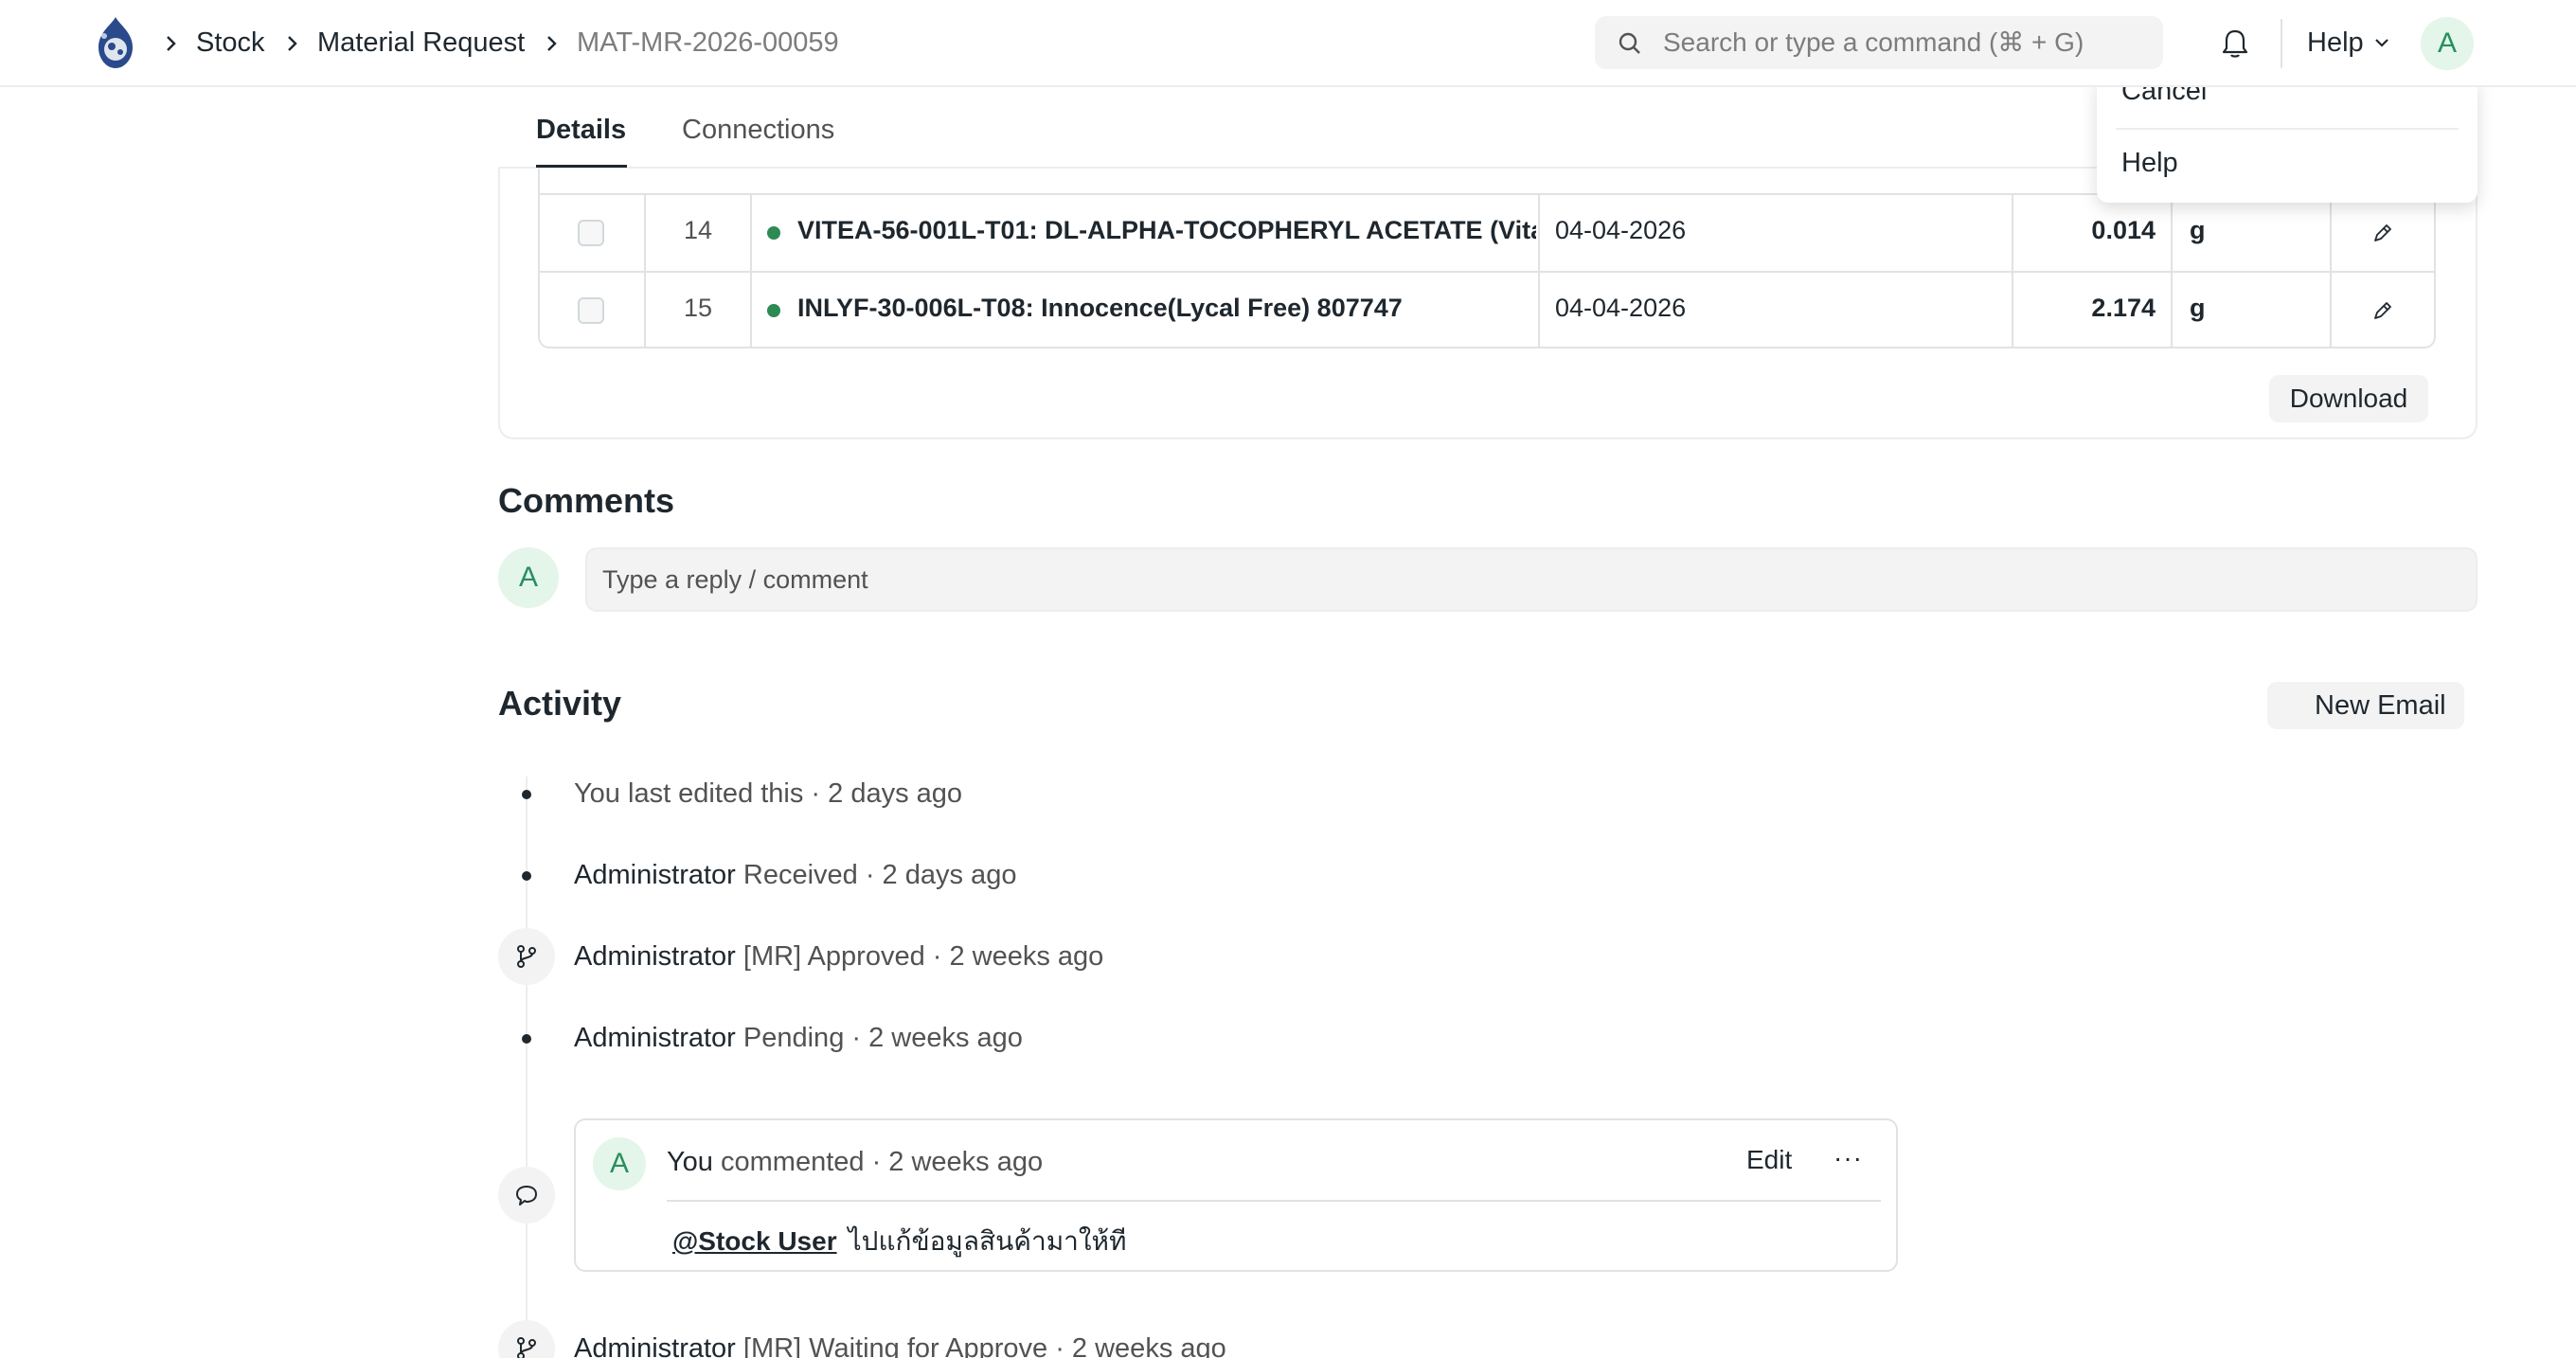 This screenshot has height=1358, width=2576. I want to click on navbar-divider, so click(2281, 43).